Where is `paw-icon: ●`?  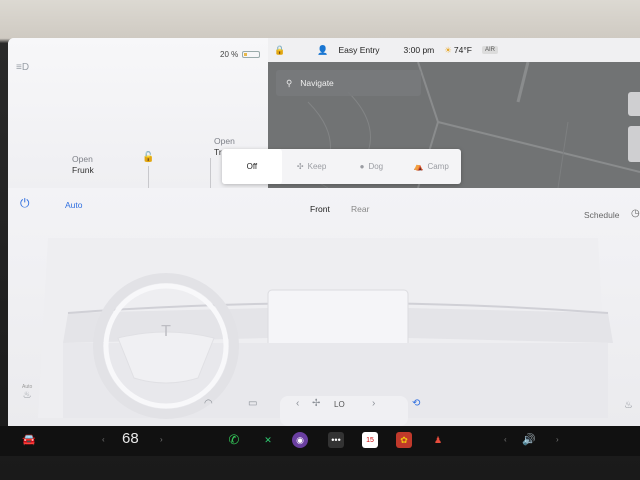
paw-icon: ● is located at coordinates (362, 166).